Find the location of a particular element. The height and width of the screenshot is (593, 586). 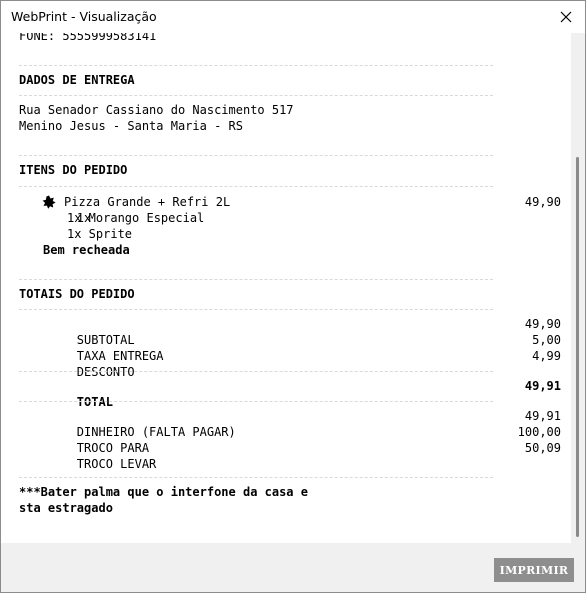

delivery-fee-value: 5,00 is located at coordinates (546, 340).